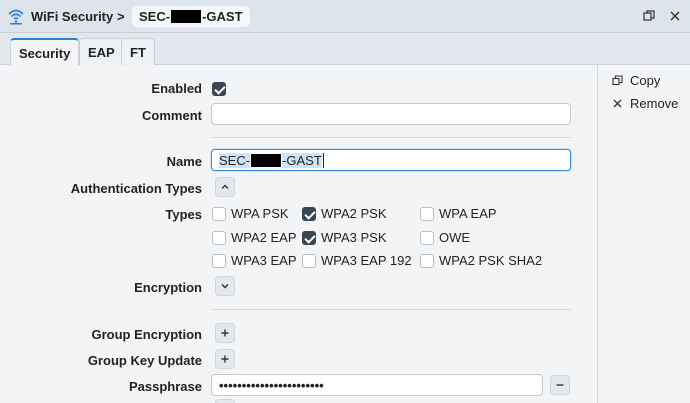 Image resolution: width=690 pixels, height=403 pixels. I want to click on chip-prefix: SEC-, so click(155, 16).